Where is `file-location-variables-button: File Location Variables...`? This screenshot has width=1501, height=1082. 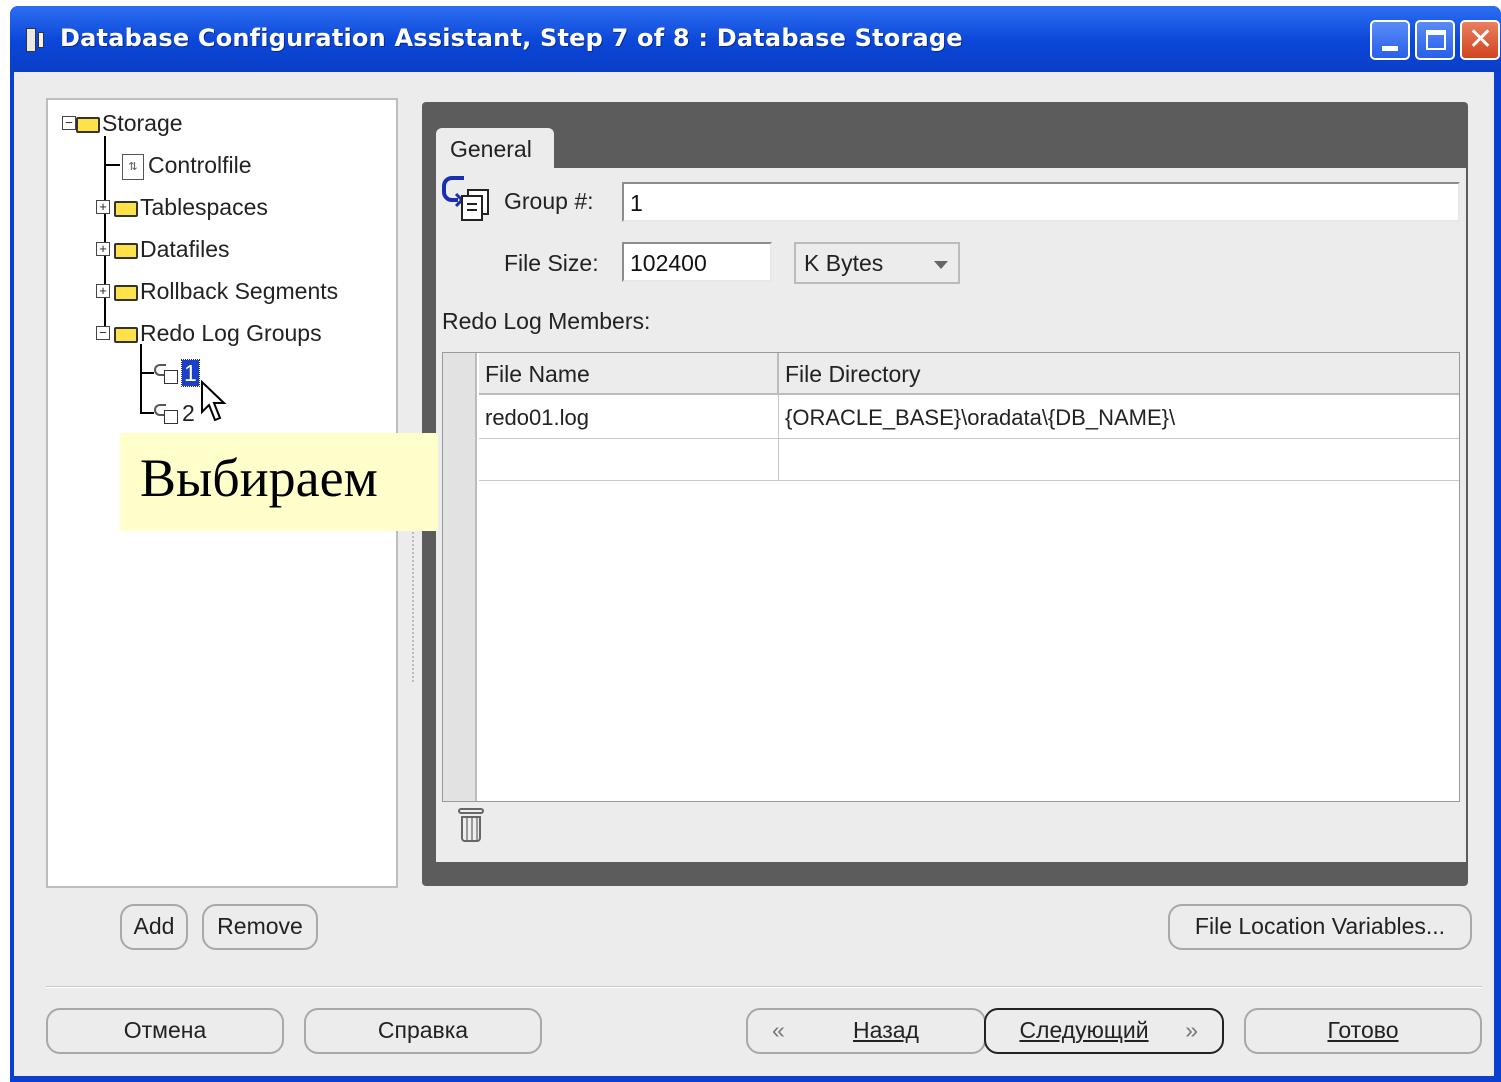
file-location-variables-button: File Location Variables... is located at coordinates (1320, 927).